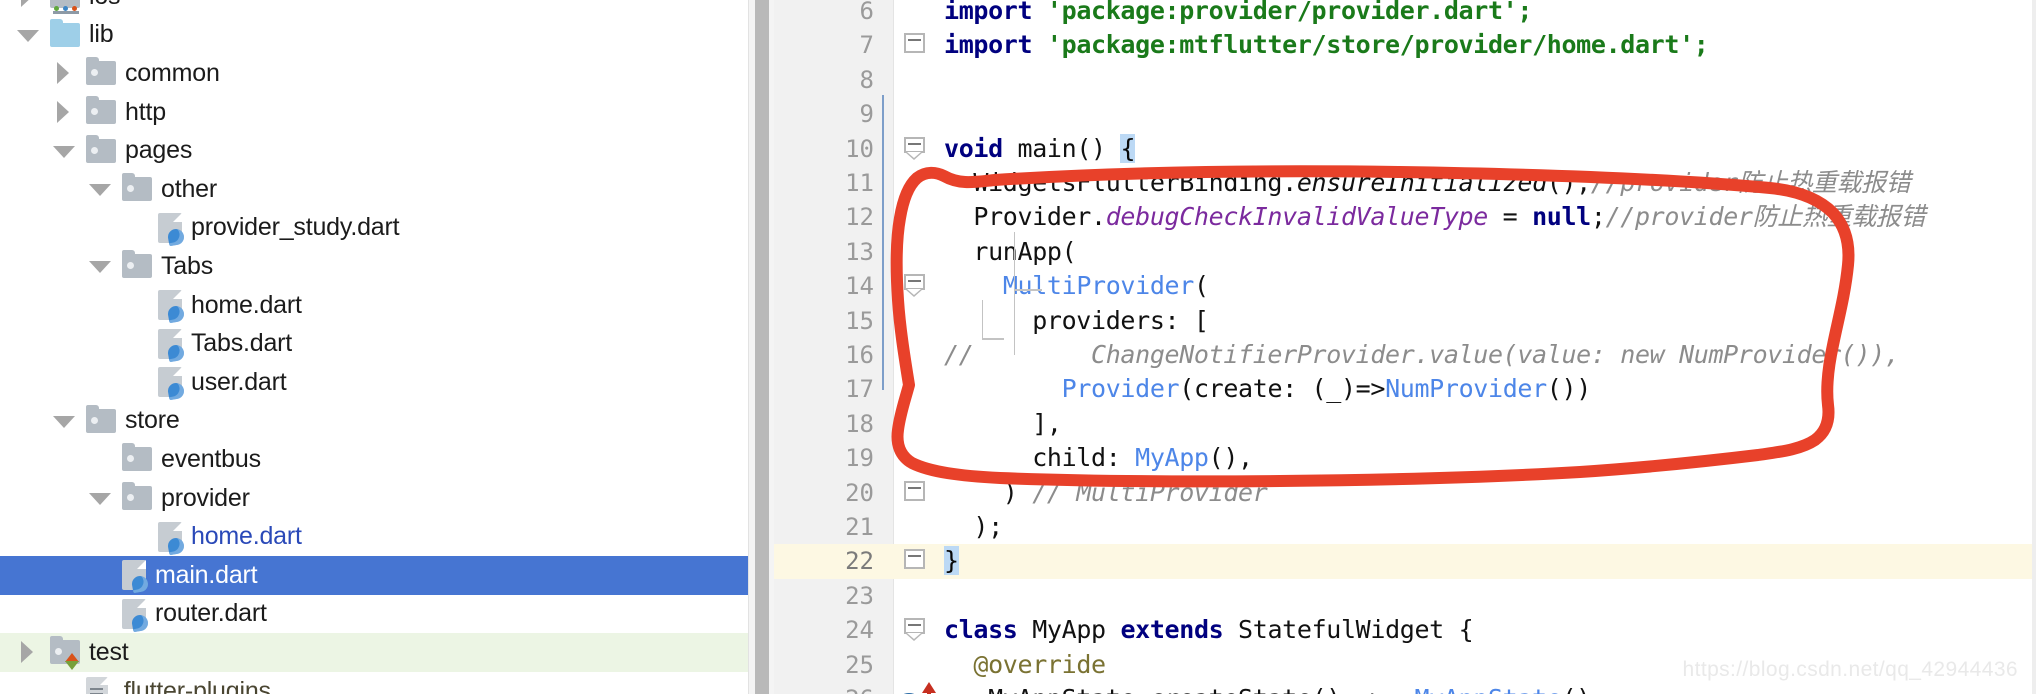 This screenshot has width=2036, height=694. Describe the element at coordinates (859, 595) in the screenshot. I see `line-number: 23` at that location.